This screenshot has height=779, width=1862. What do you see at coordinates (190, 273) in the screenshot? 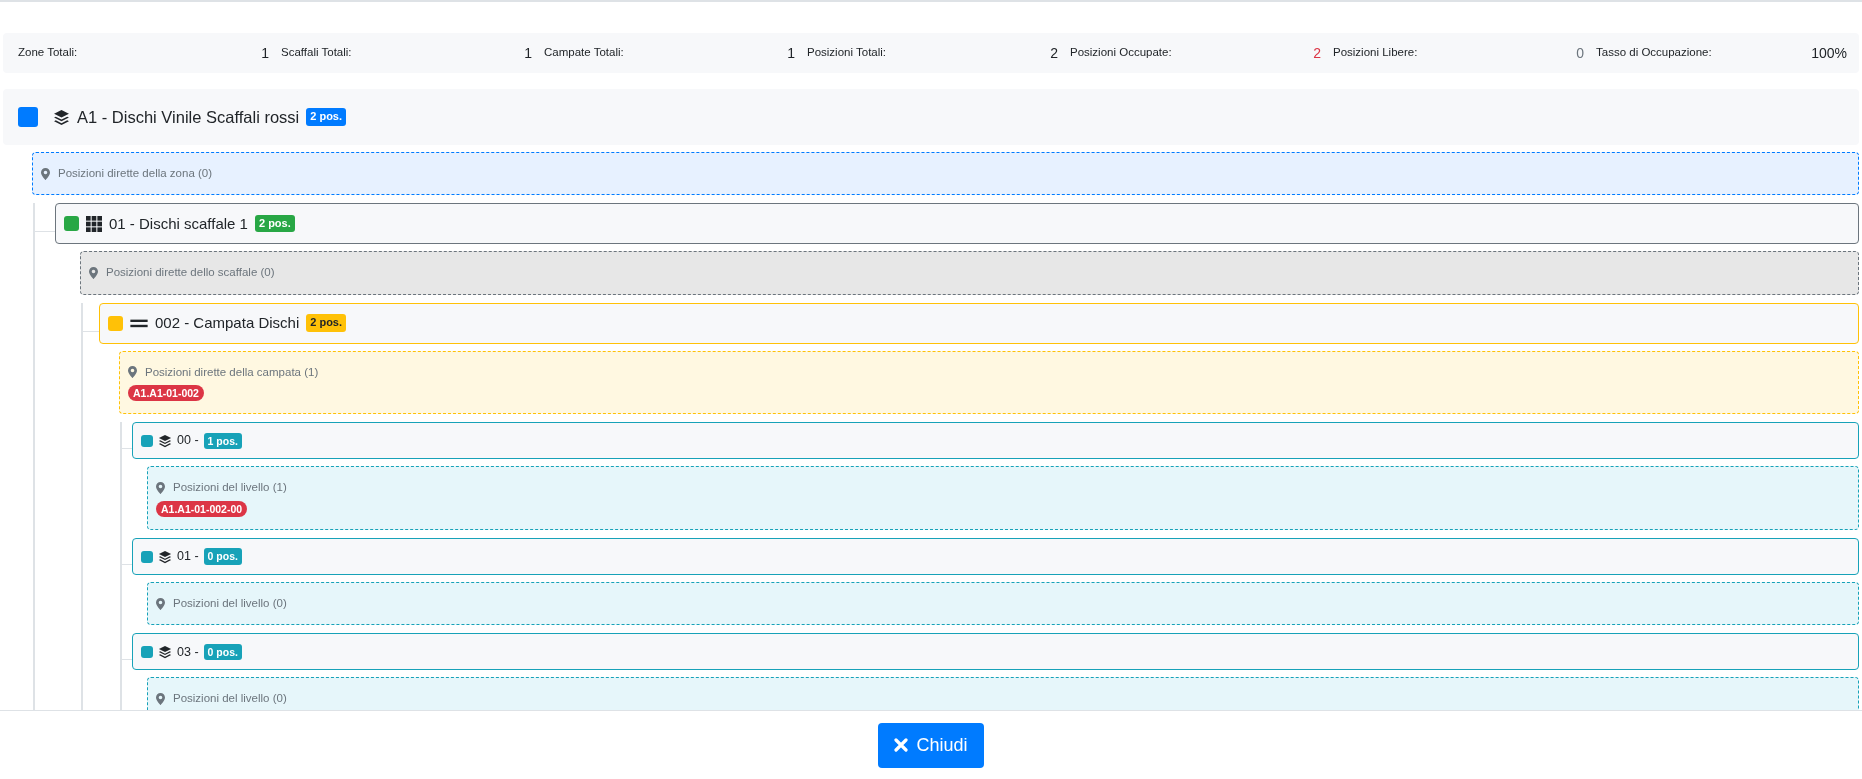
I see `direct-positions-label: Posizioni dirette dello scaffale (0)` at bounding box center [190, 273].